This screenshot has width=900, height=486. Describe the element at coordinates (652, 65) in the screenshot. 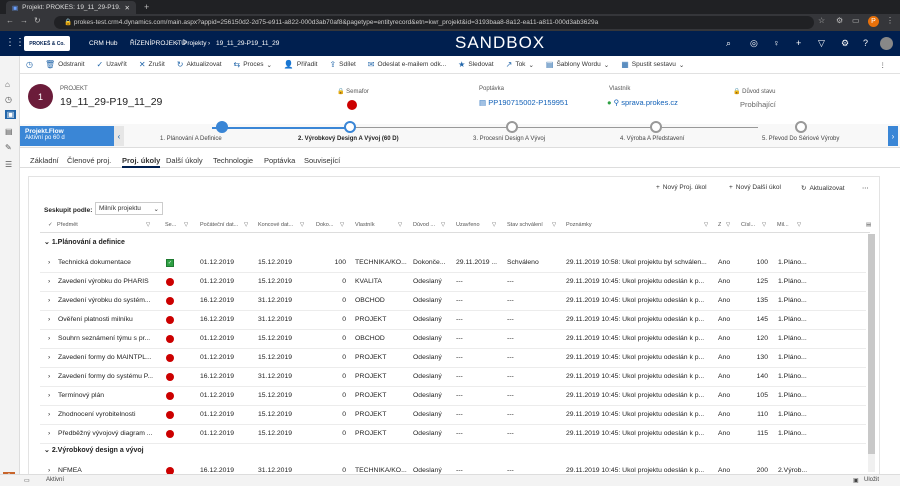

I see `command-run-report: ▦ Spustit sestavu ⌄` at that location.